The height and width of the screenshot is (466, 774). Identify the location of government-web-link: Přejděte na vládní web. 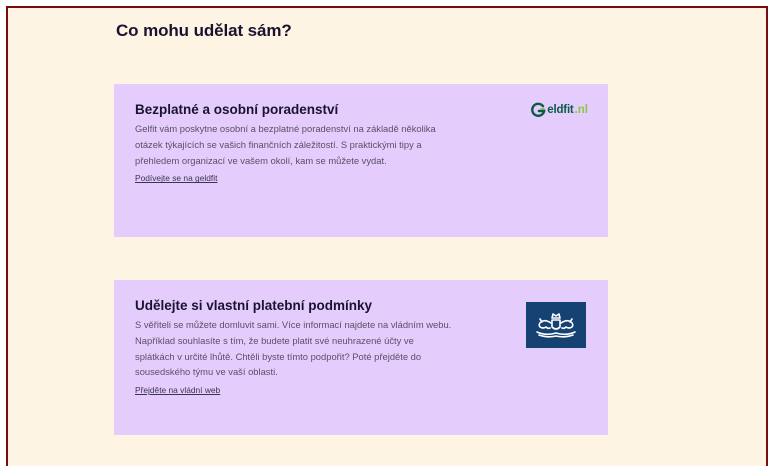
(177, 390).